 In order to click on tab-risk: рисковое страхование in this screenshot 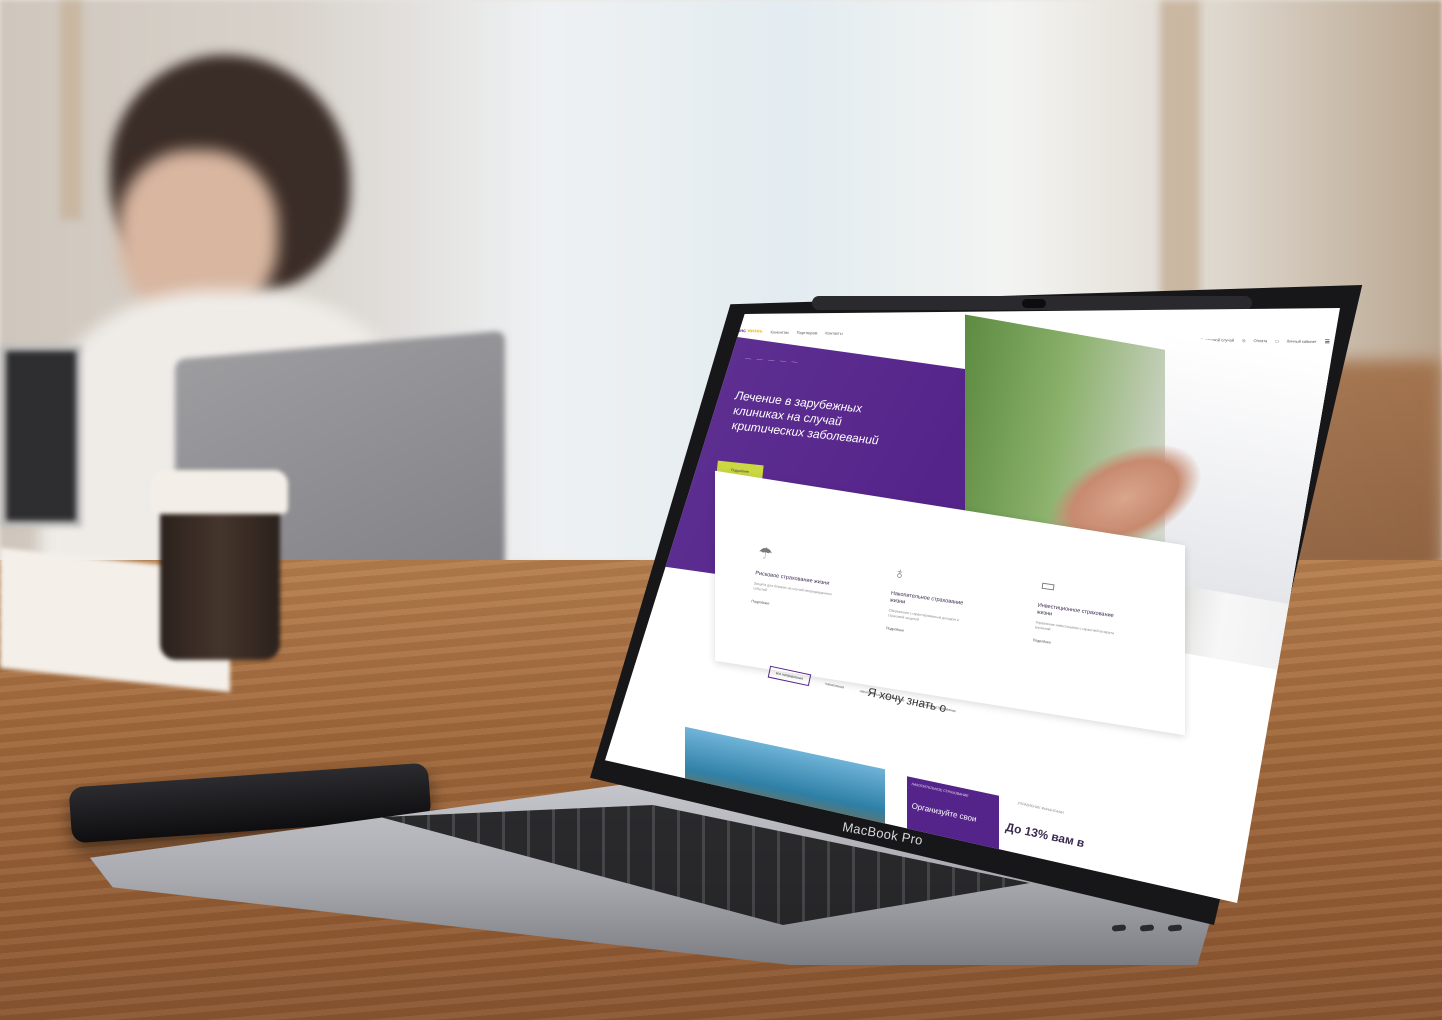, I will do `click(938, 707)`.